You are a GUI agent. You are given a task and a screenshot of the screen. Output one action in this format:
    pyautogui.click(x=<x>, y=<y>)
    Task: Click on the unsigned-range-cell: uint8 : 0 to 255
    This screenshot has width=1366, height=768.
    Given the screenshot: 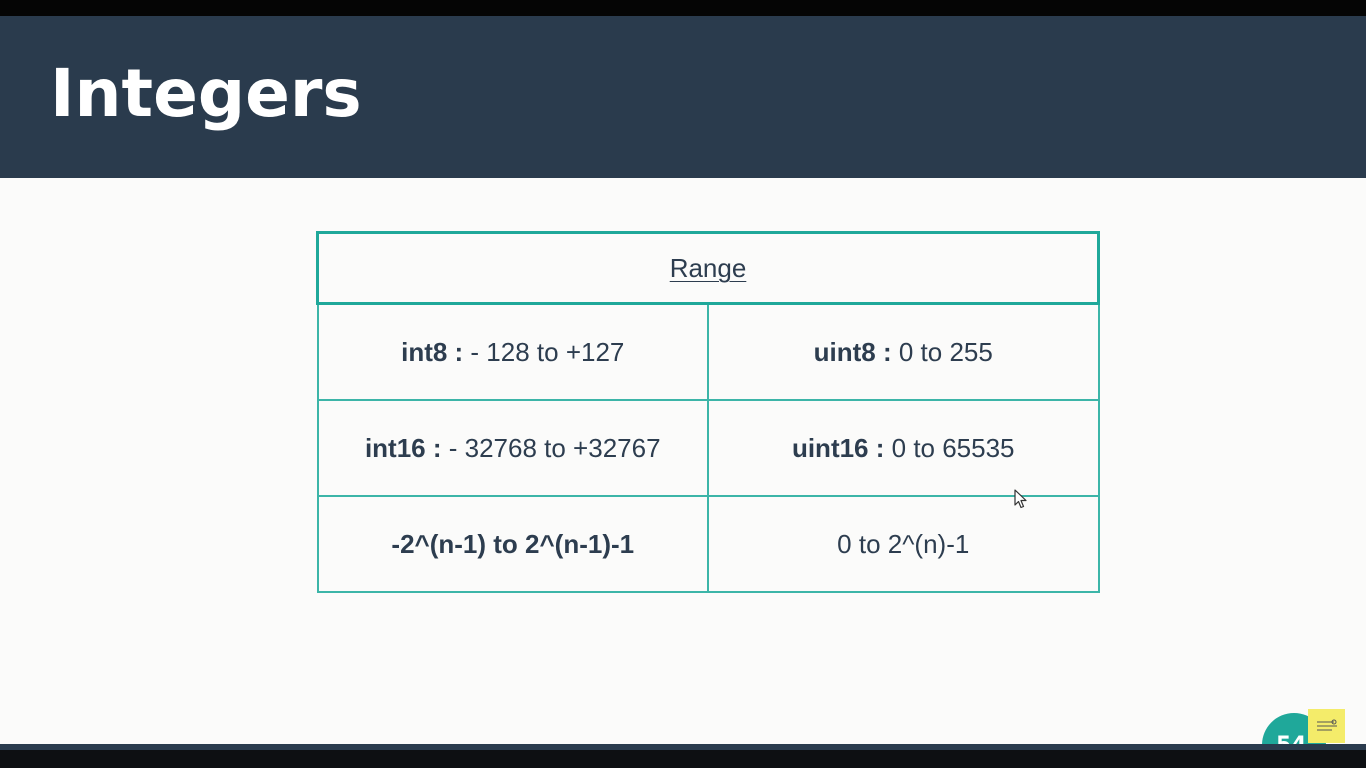 What is the action you would take?
    pyautogui.click(x=903, y=351)
    